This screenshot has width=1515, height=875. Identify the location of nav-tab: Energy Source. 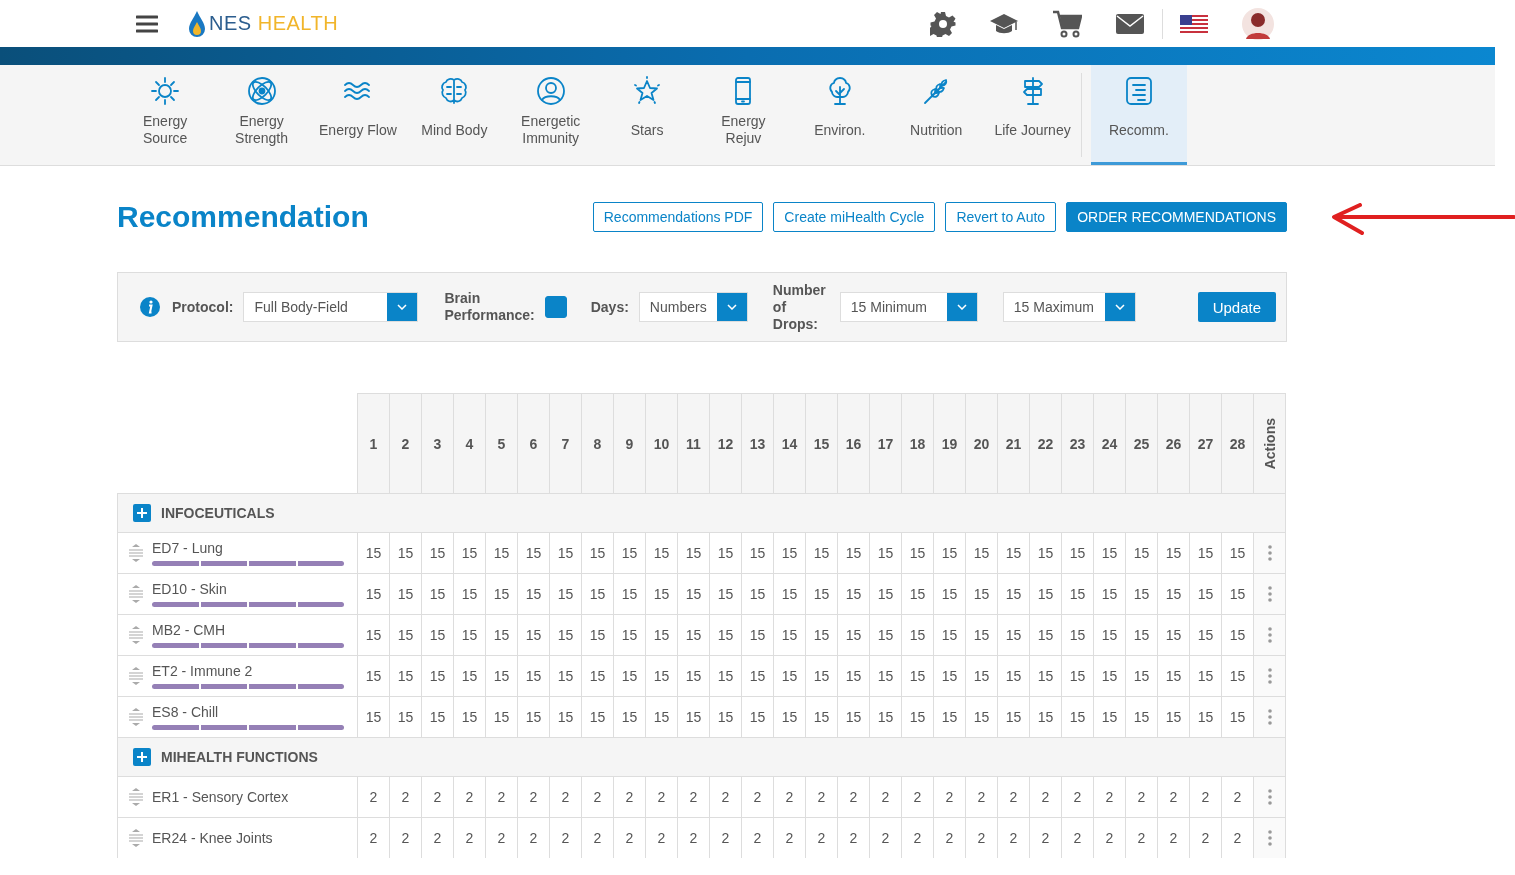
(165, 115).